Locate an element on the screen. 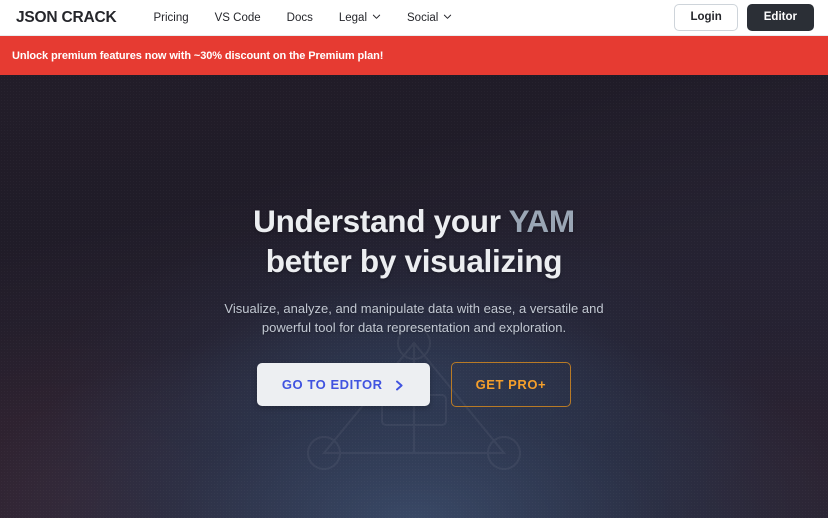 The image size is (828, 518). nav-item-pricing: Pricing is located at coordinates (170, 18).